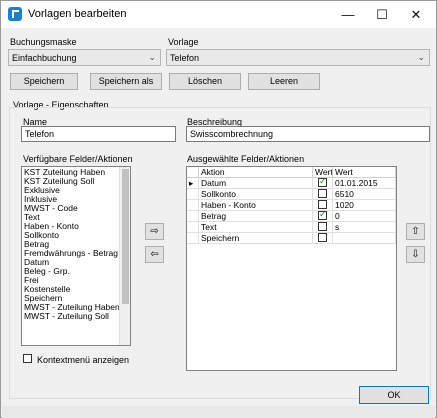 The height and width of the screenshot is (418, 437). Describe the element at coordinates (98, 134) in the screenshot. I see `name-input: Telefon` at that location.